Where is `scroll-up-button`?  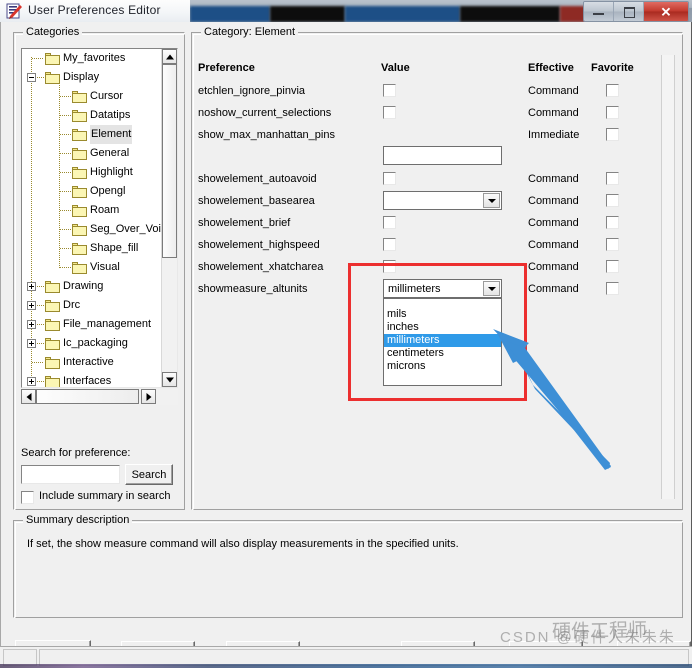
scroll-up-button is located at coordinates (169, 56).